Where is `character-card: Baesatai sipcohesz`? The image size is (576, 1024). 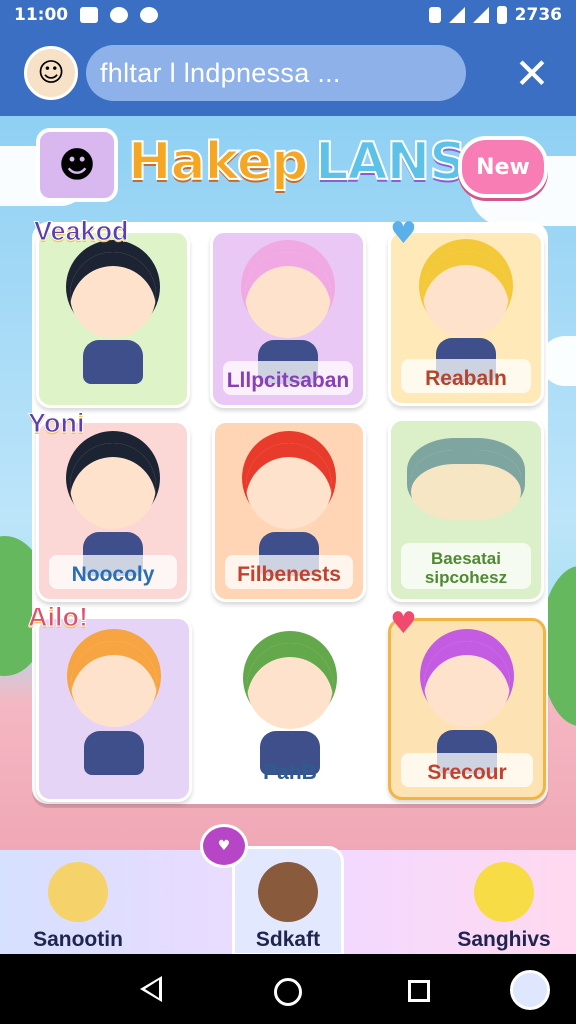 character-card: Baesatai sipcohesz is located at coordinates (466, 510).